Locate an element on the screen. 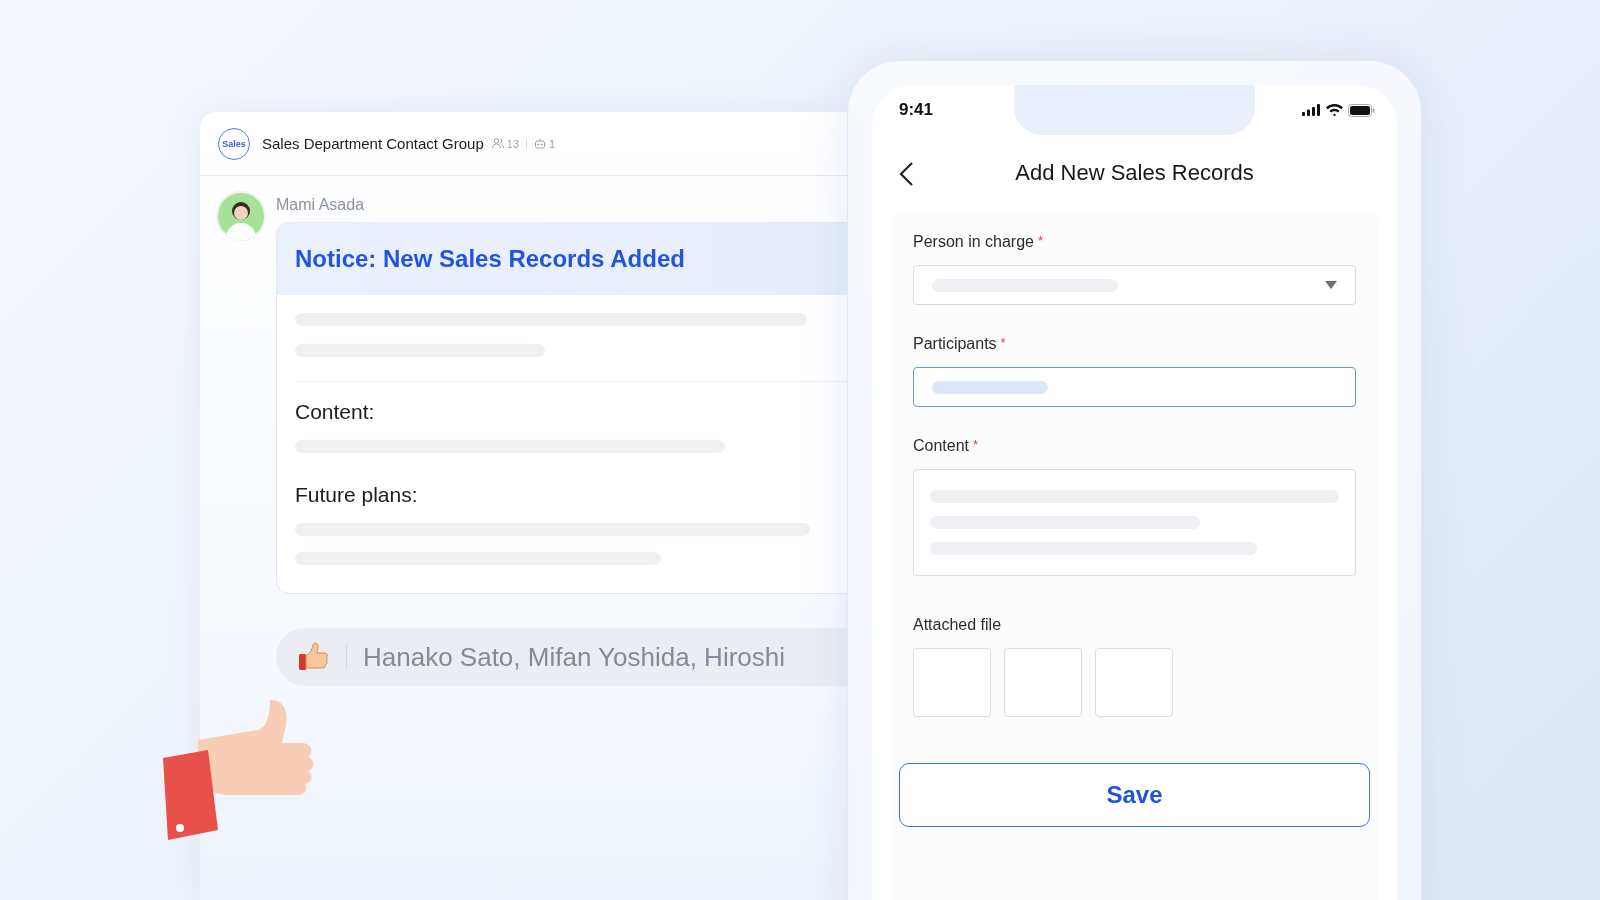  wifi-icon is located at coordinates (1334, 110).